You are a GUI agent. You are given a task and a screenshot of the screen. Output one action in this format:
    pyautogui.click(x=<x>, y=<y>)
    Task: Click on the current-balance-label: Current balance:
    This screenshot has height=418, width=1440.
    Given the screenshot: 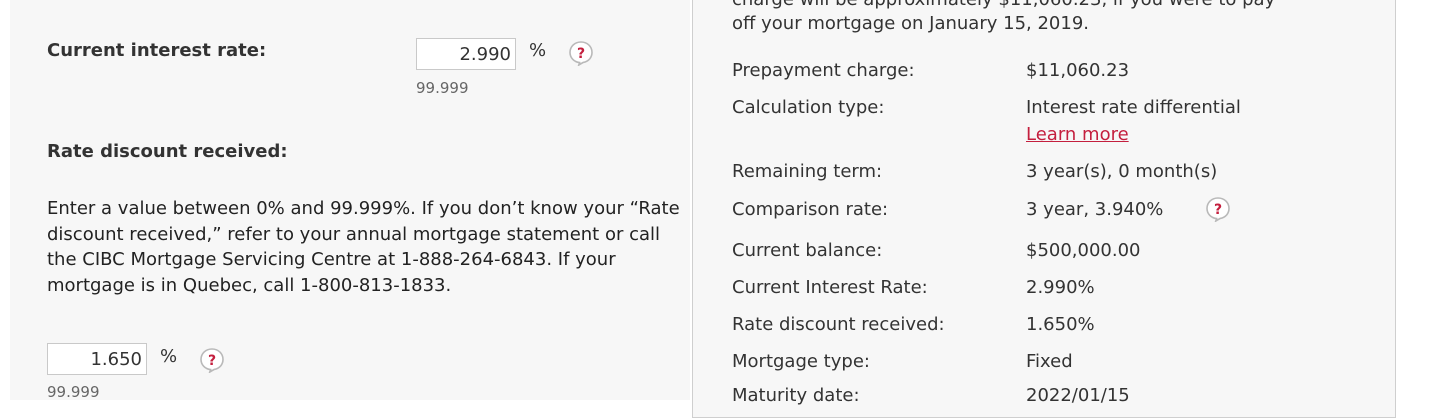 What is the action you would take?
    pyautogui.click(x=807, y=250)
    